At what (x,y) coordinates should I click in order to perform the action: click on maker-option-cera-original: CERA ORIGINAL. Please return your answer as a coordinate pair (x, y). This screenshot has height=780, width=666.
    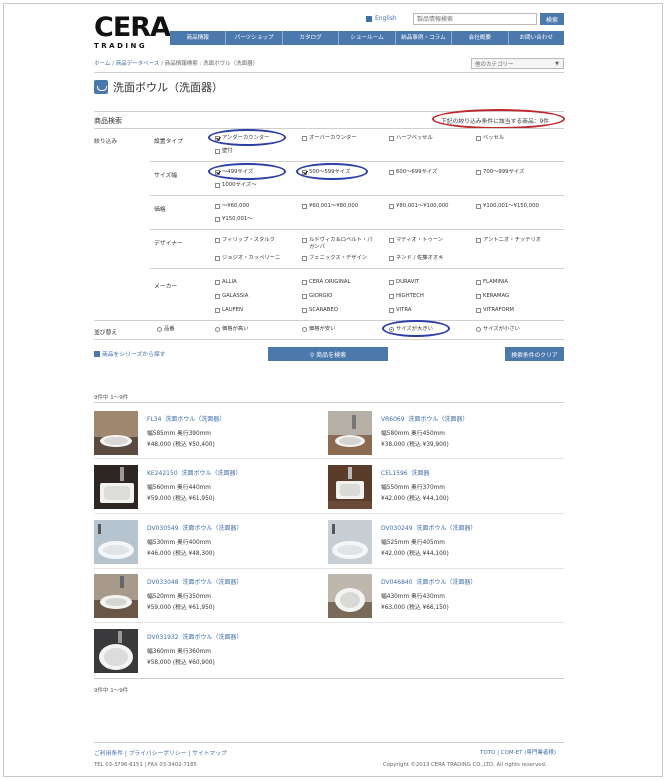
    Looking at the image, I should click on (326, 282).